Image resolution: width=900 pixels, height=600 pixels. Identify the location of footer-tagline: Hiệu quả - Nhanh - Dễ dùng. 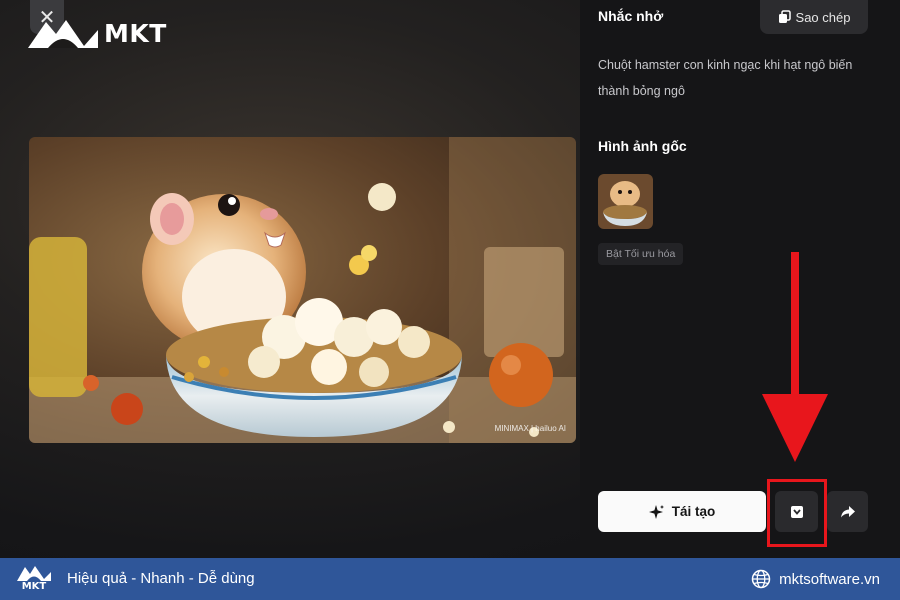
(161, 578).